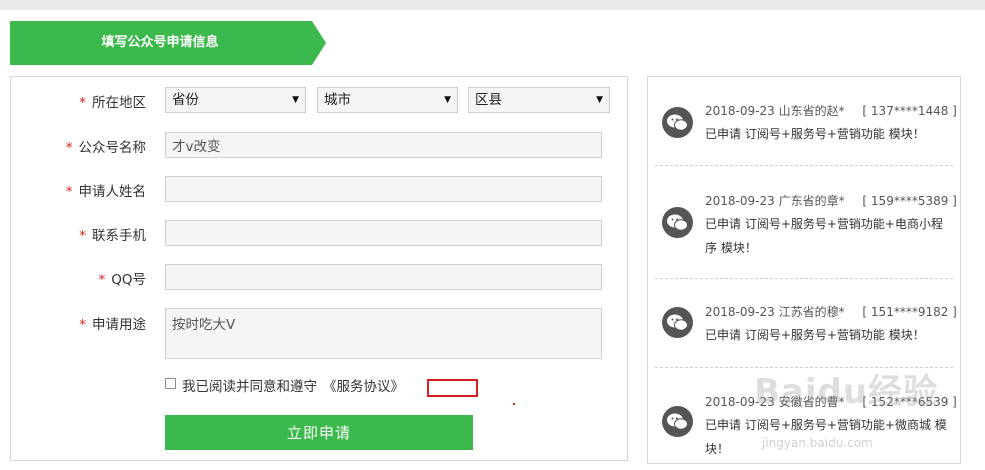 The height and width of the screenshot is (470, 985). What do you see at coordinates (363, 387) in the screenshot?
I see `service-agreement-link: 《服务协议》` at bounding box center [363, 387].